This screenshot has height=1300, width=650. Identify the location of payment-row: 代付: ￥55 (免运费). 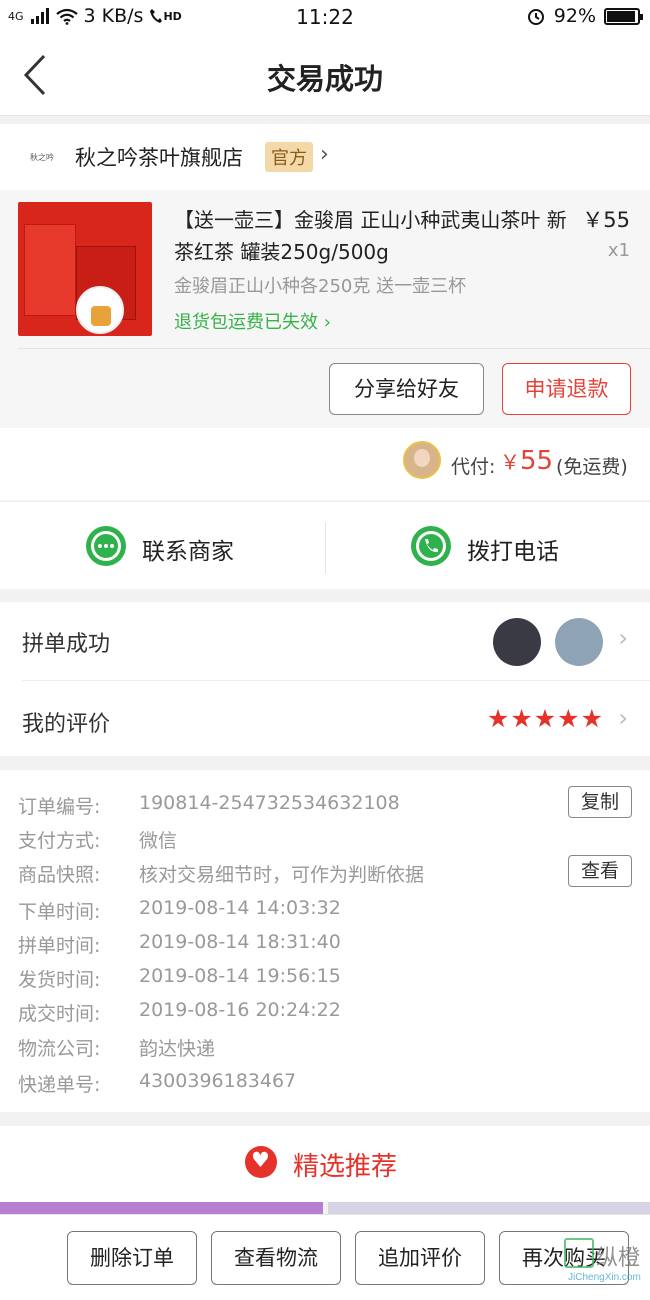
(325, 464).